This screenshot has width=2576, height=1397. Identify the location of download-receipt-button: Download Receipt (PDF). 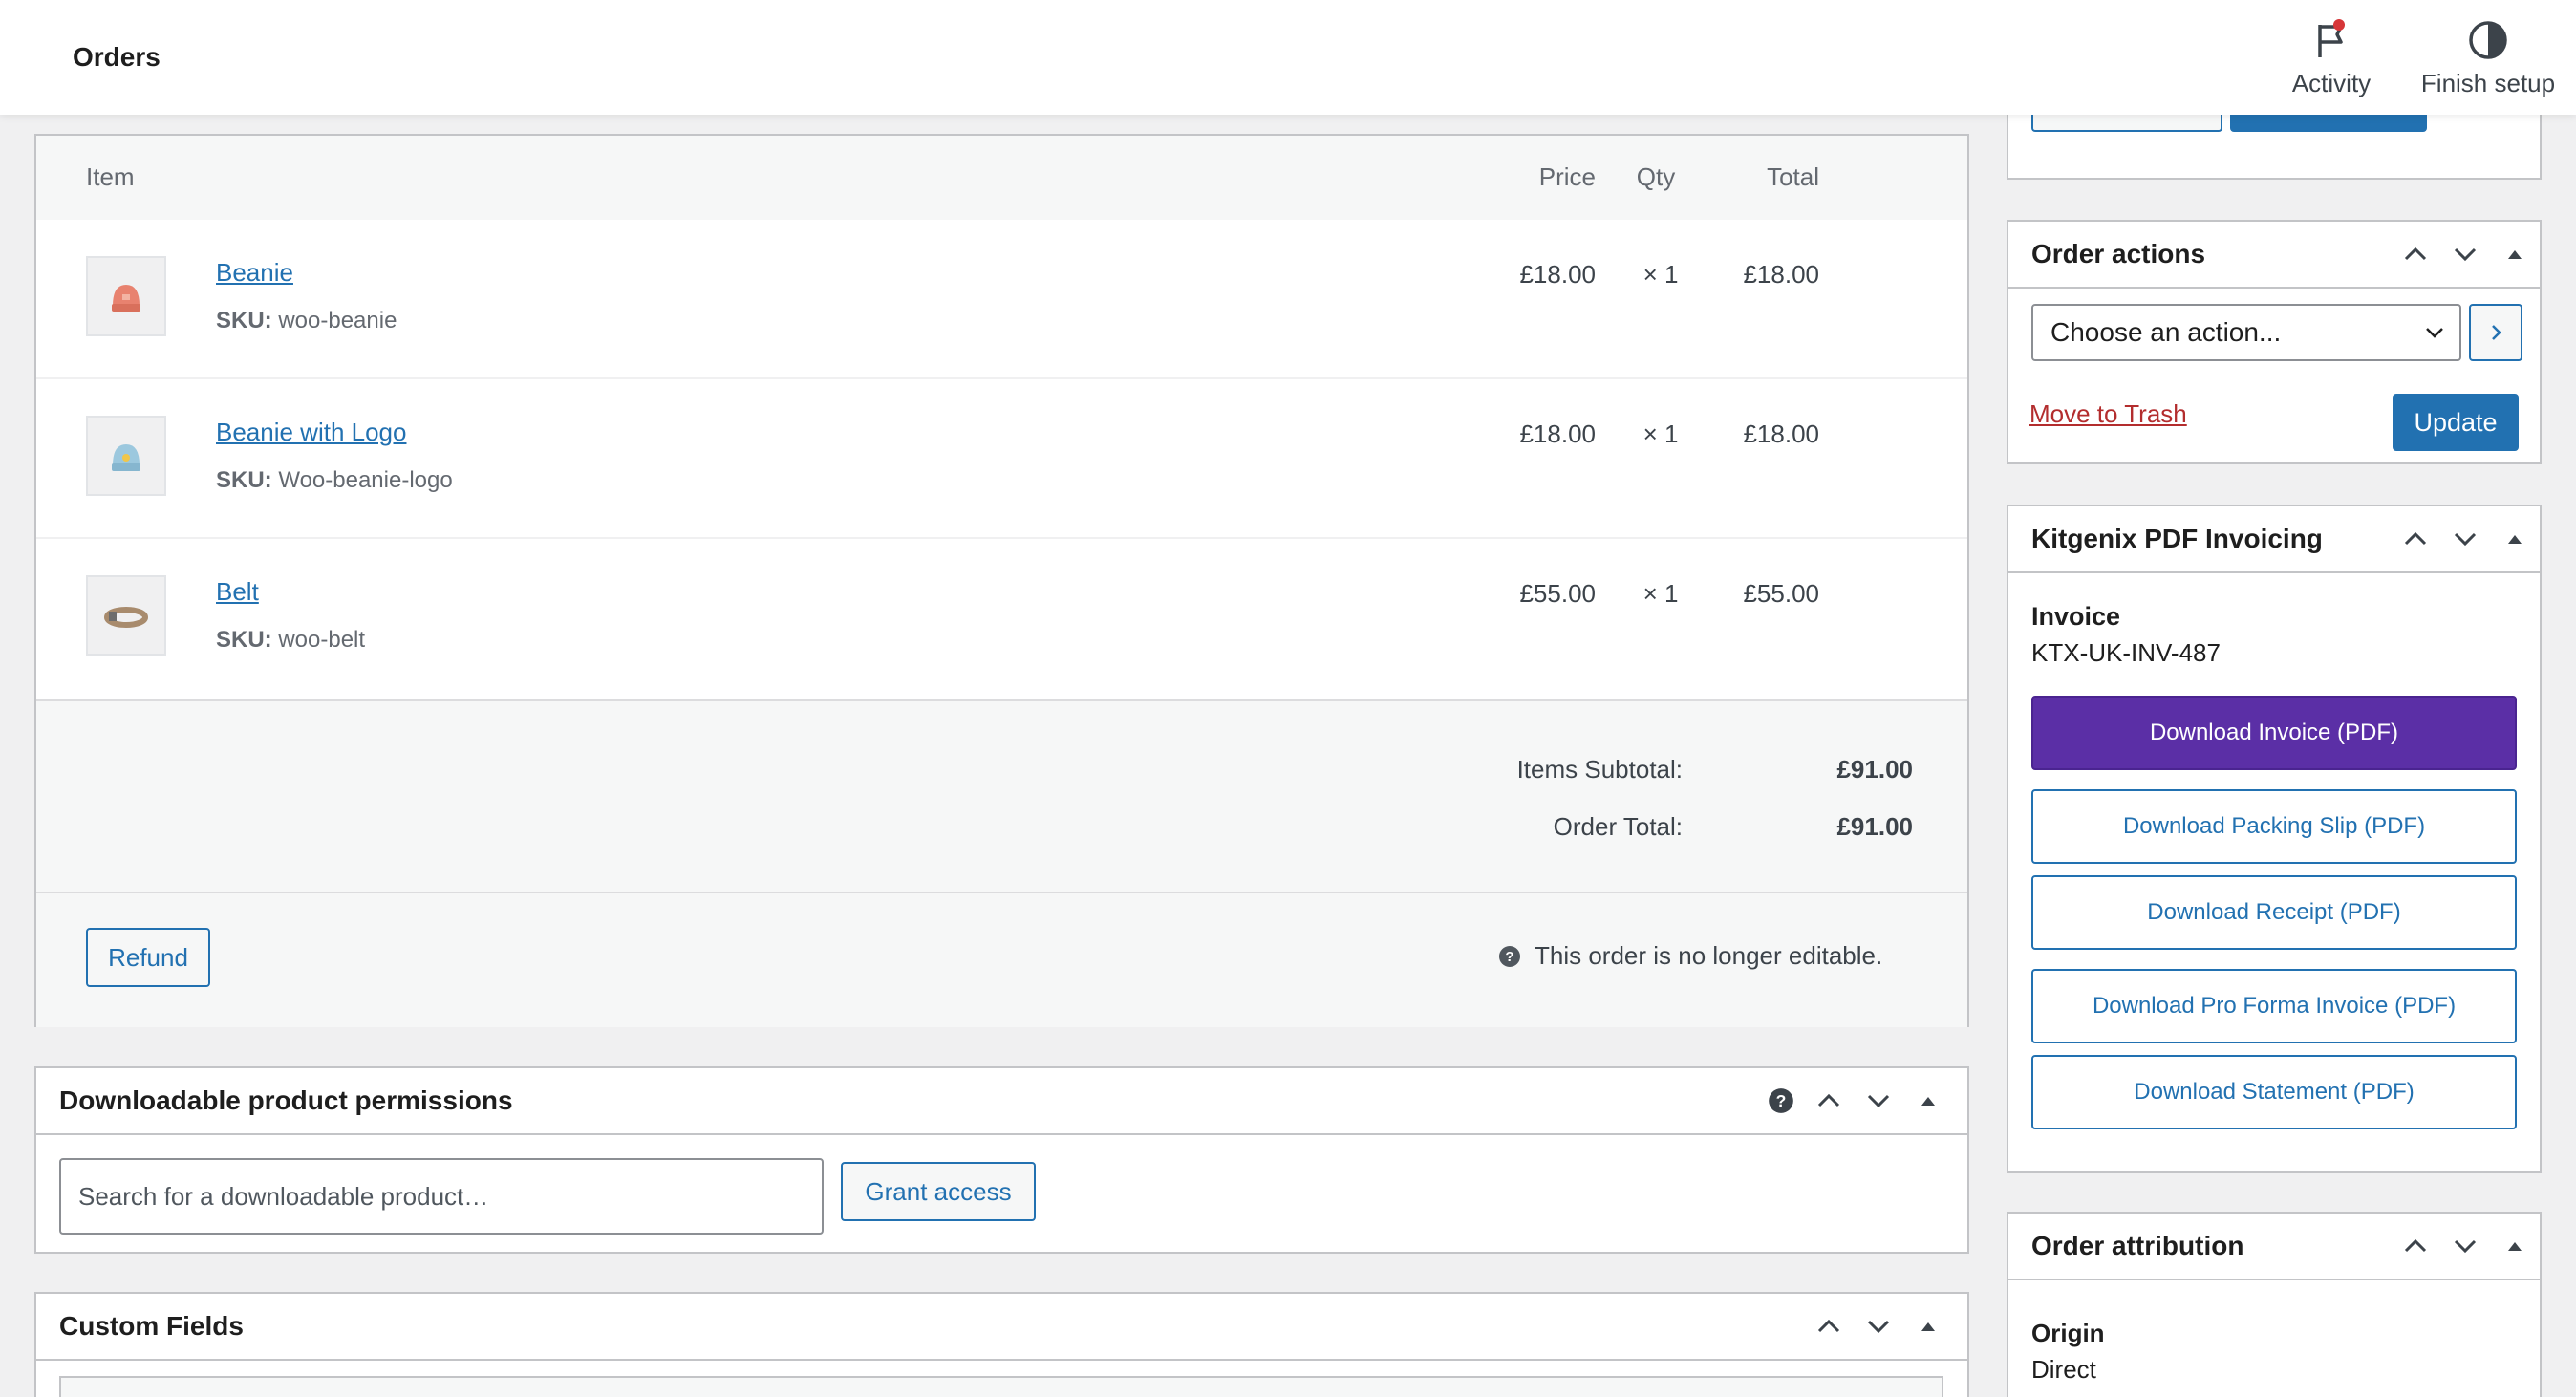
(2274, 912).